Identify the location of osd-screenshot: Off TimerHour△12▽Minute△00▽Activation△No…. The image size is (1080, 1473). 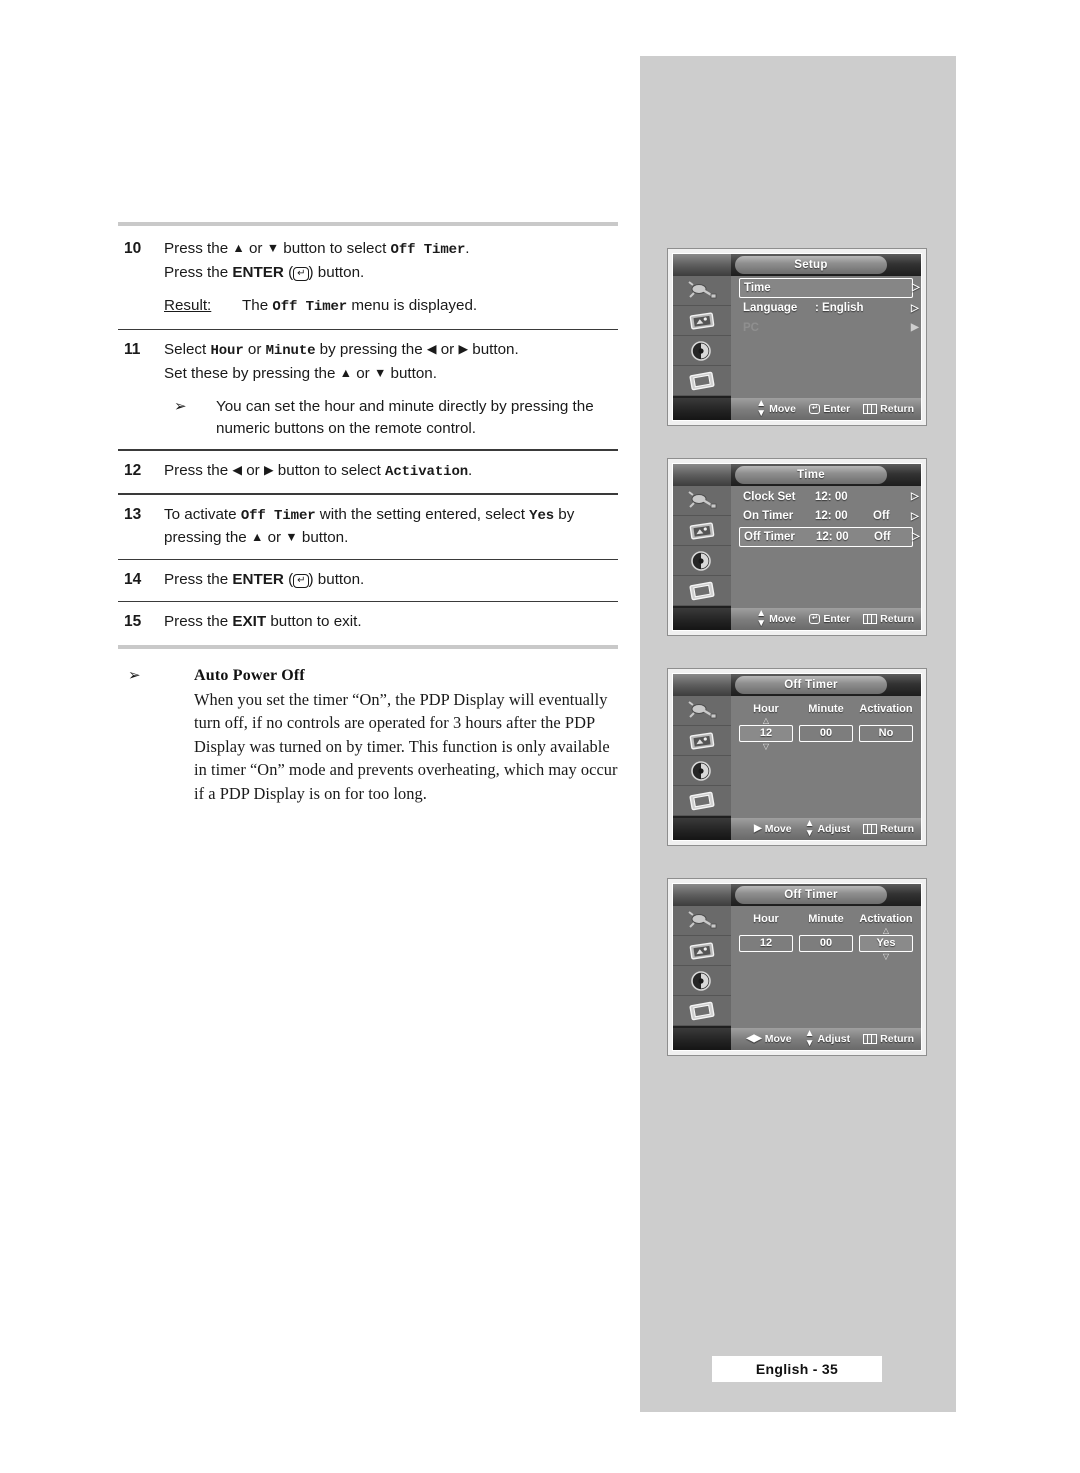
(797, 757).